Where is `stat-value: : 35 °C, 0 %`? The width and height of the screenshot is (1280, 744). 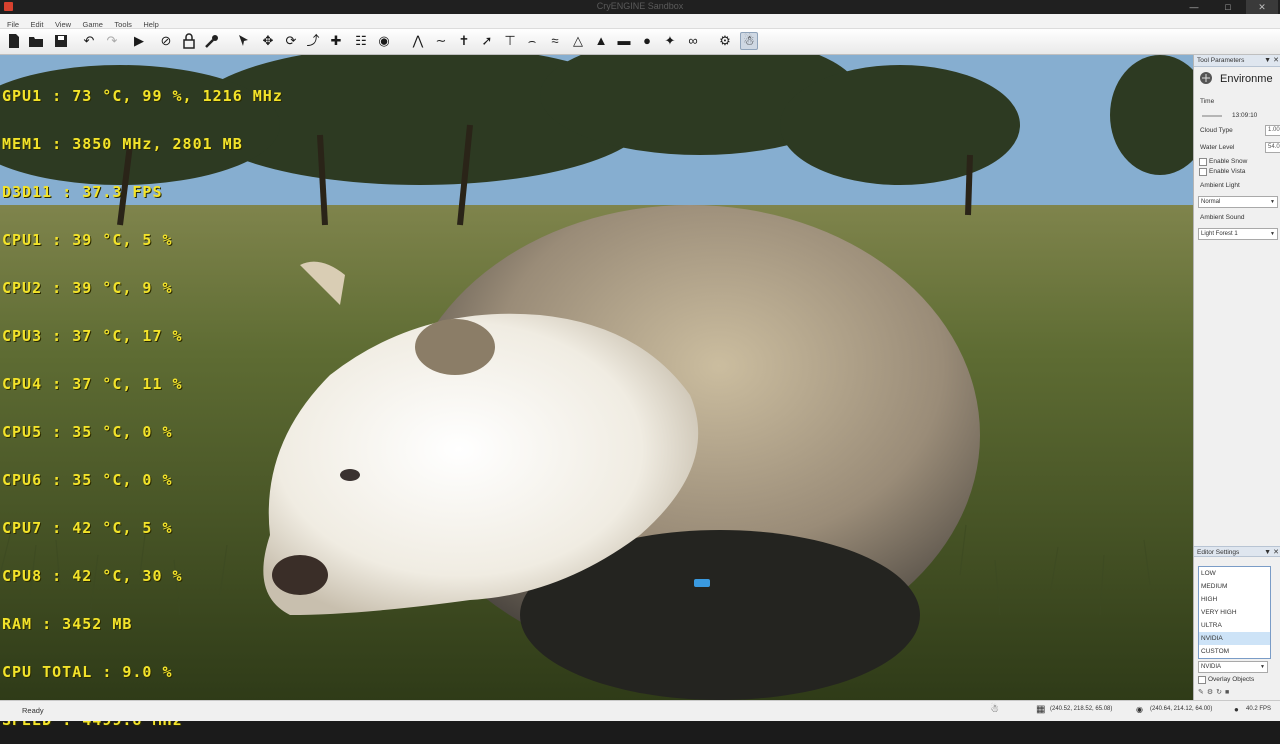
stat-value: : 35 °C, 0 % is located at coordinates (112, 480).